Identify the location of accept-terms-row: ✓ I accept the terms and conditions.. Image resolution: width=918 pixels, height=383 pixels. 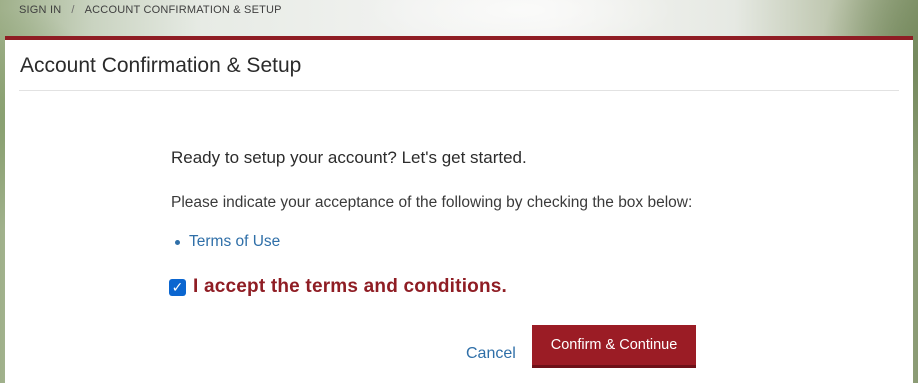
(338, 287).